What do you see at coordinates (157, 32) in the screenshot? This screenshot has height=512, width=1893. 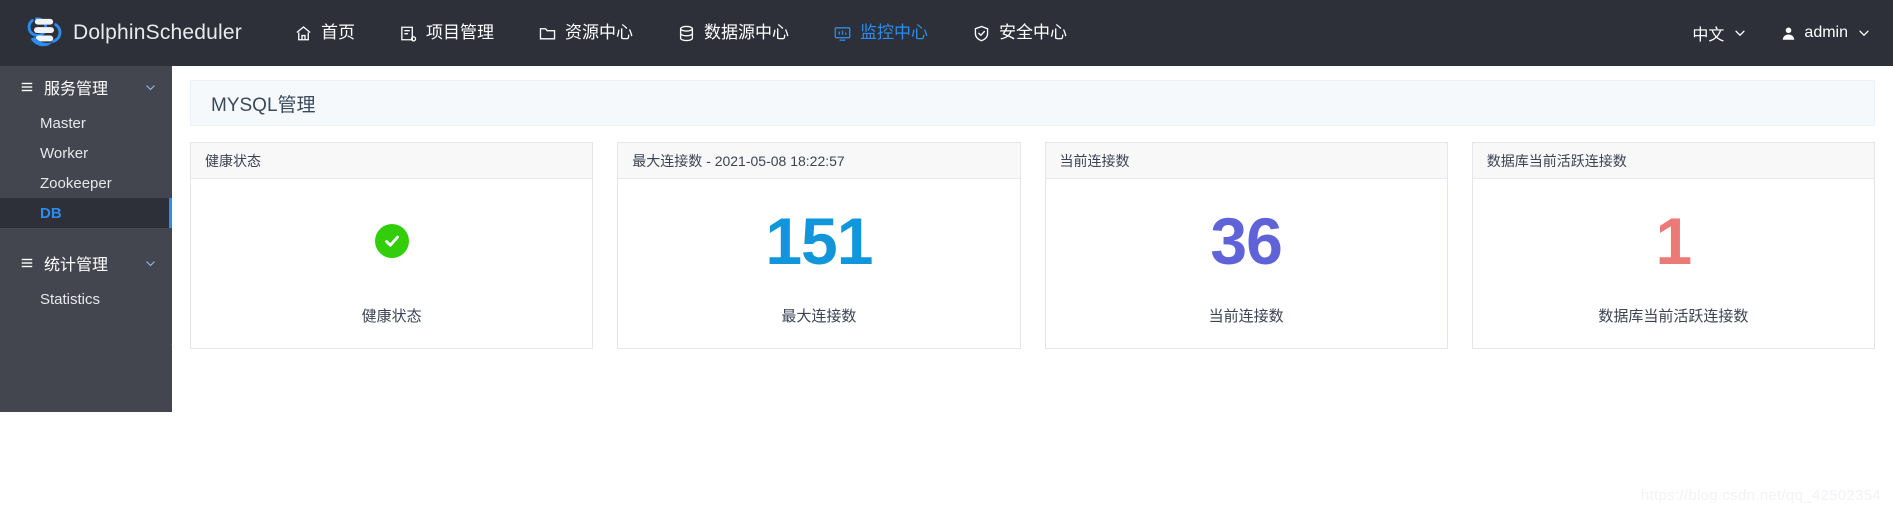 I see `brand-name: DolphinScheduler` at bounding box center [157, 32].